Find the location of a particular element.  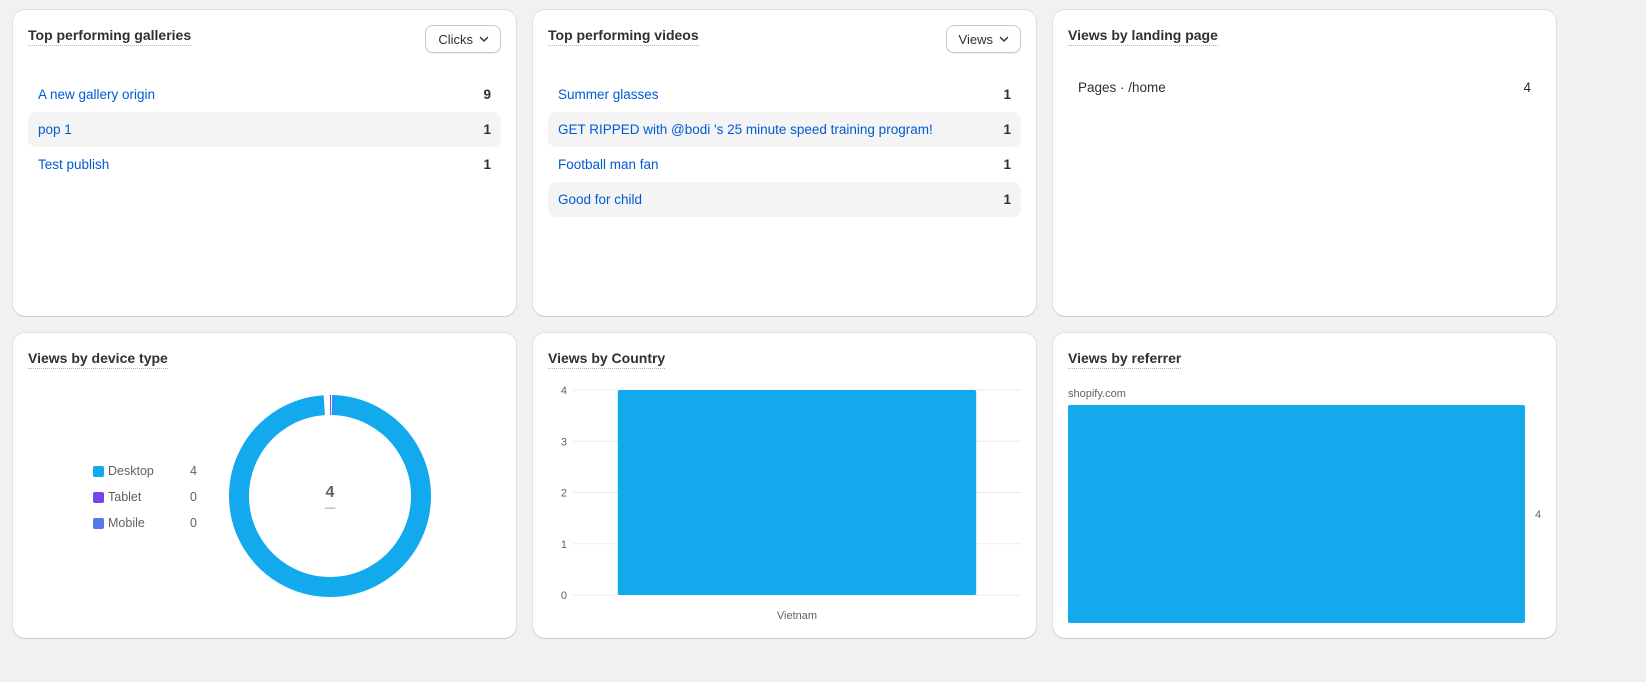

galleries-sort-label: Clicks is located at coordinates (455, 39).